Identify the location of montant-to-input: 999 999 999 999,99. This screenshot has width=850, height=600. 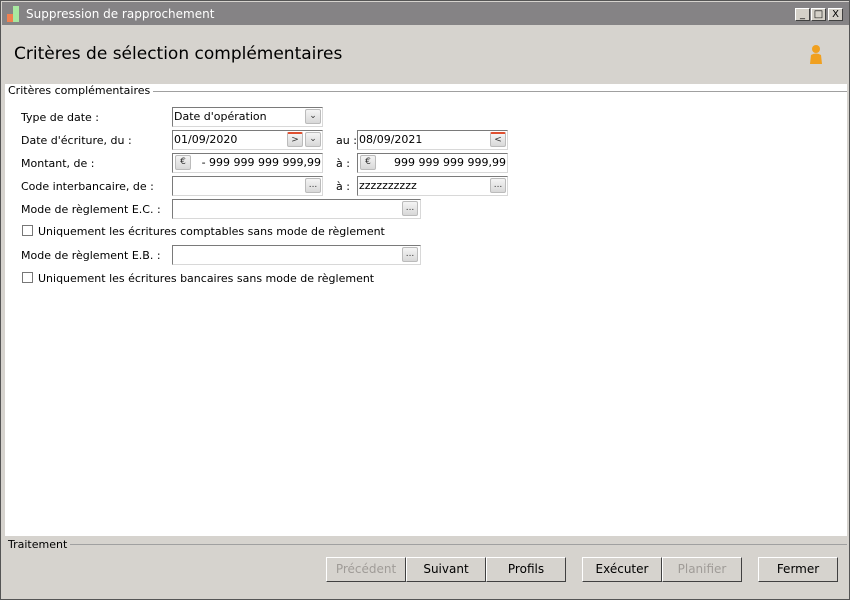
(432, 163).